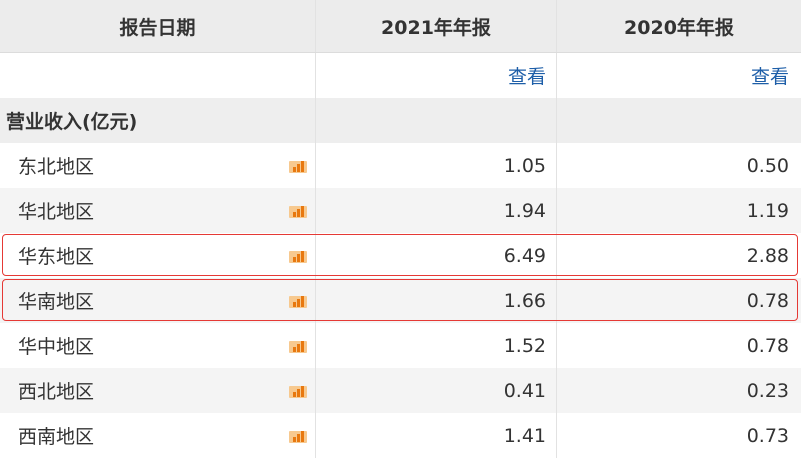  I want to click on region-label: 华北地区, so click(56, 212).